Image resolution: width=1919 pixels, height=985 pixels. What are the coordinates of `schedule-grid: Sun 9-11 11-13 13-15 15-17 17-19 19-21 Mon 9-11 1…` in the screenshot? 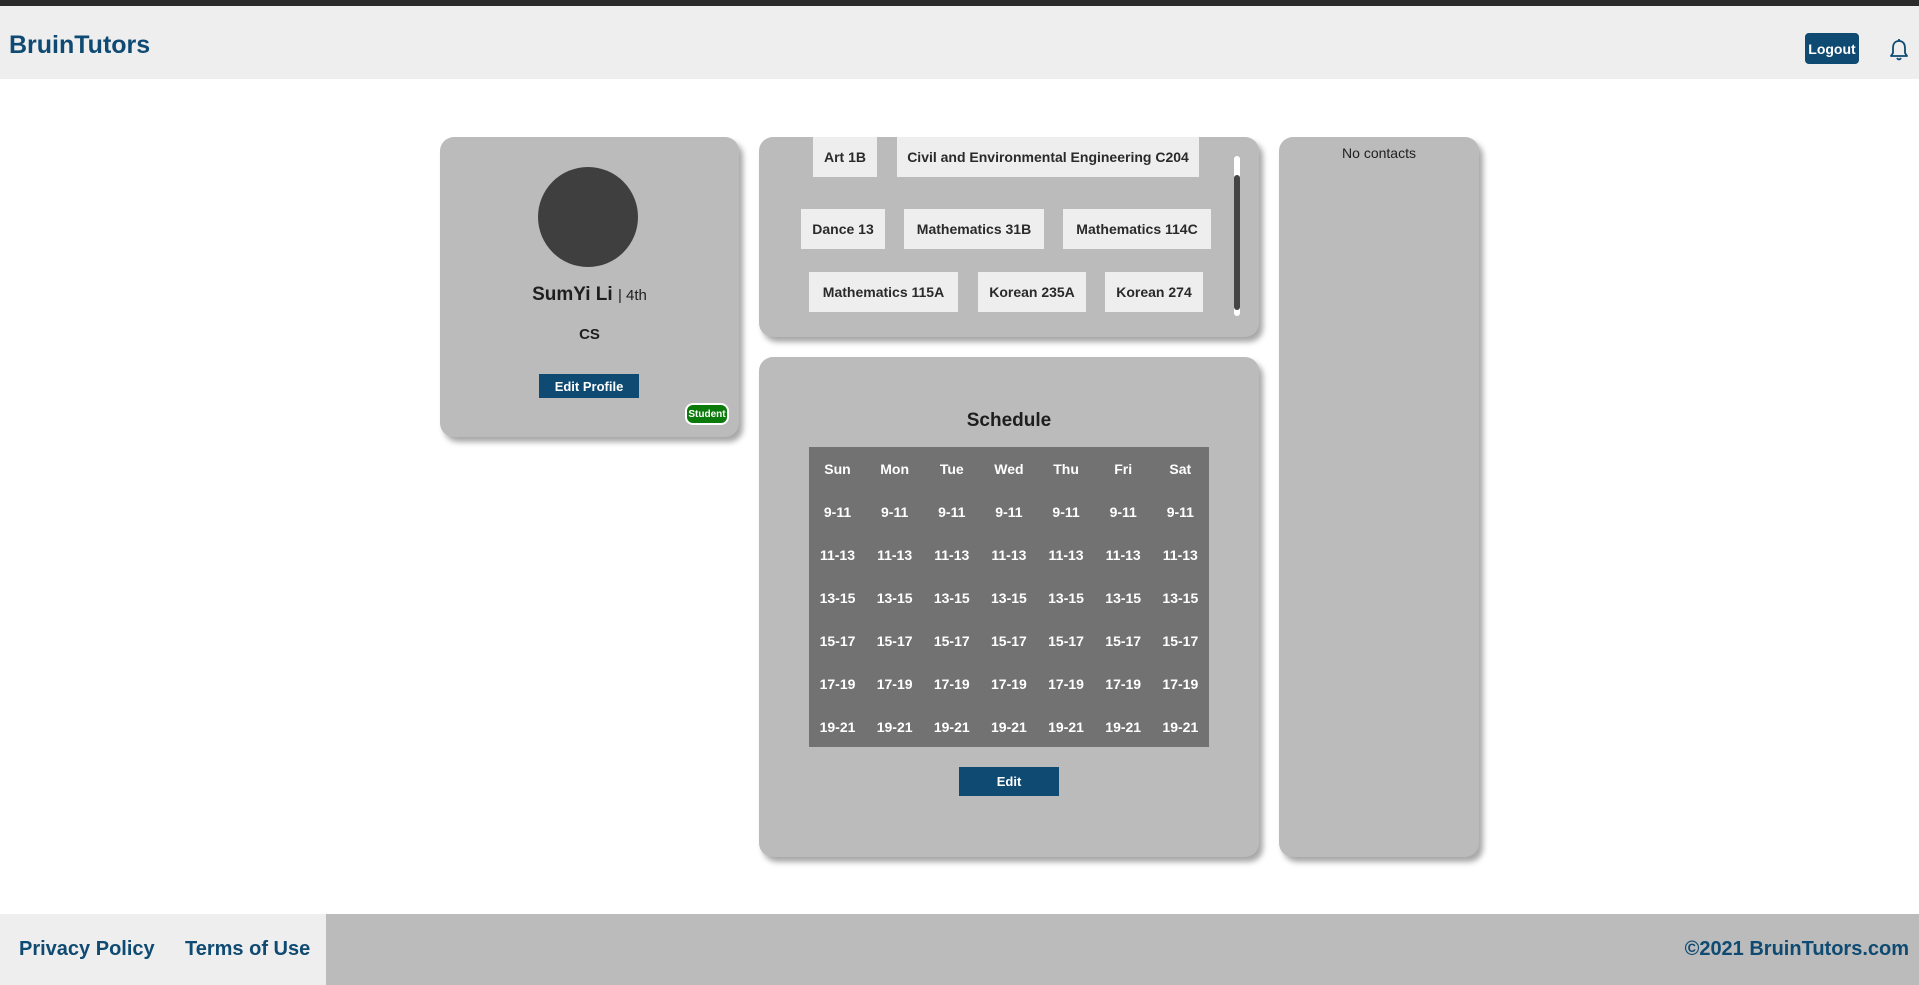 It's located at (1009, 597).